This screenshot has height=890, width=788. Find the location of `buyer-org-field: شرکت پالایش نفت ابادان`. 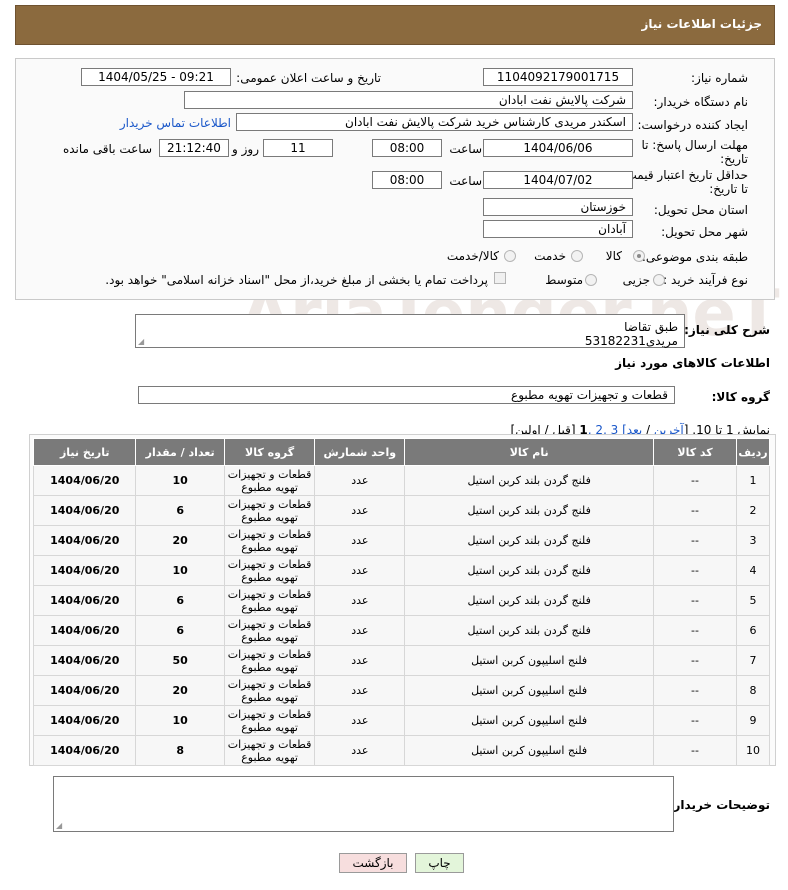

buyer-org-field: شرکت پالایش نفت ابادان is located at coordinates (408, 100).